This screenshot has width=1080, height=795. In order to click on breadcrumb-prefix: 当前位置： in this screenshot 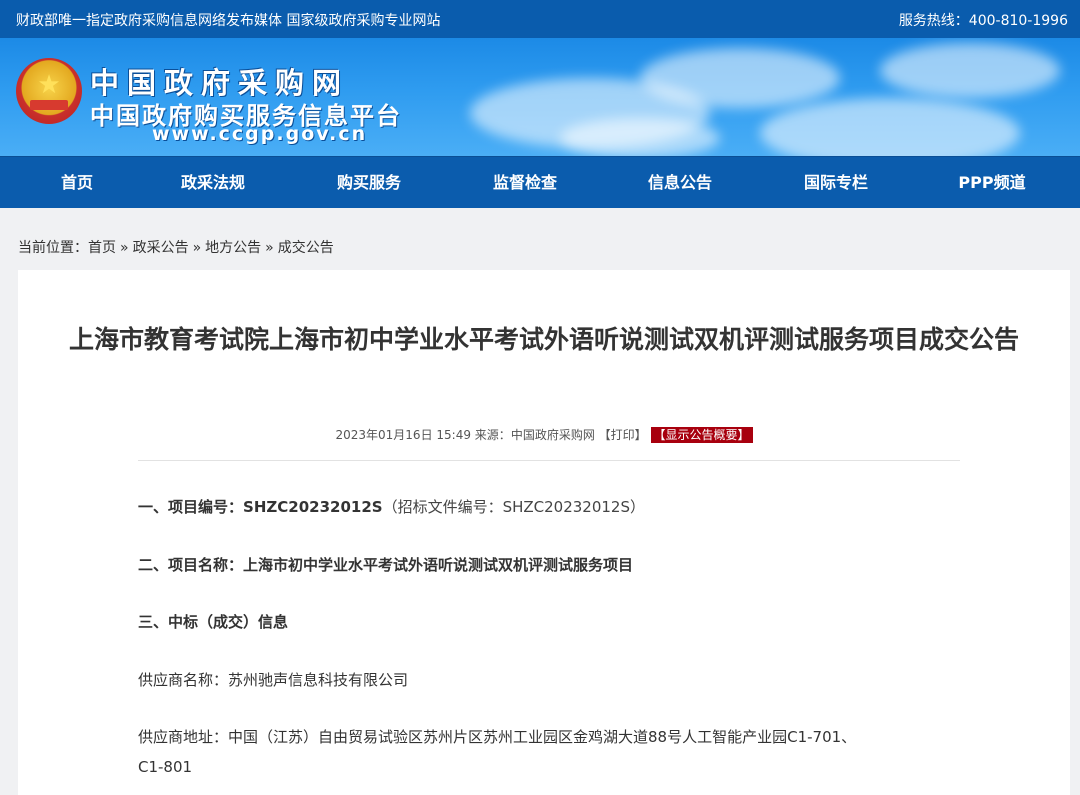, I will do `click(53, 248)`.